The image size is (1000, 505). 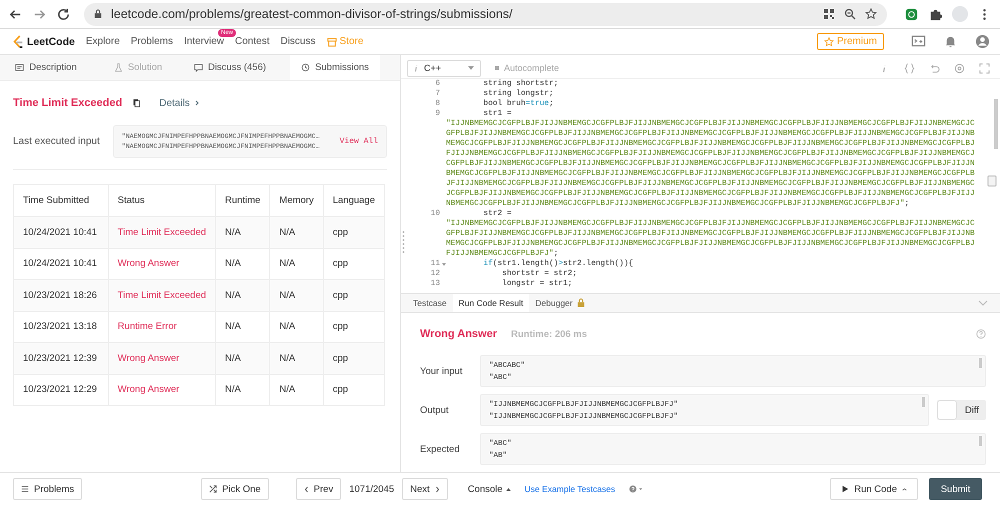 What do you see at coordinates (56, 141) in the screenshot?
I see `input-label: Last executed input` at bounding box center [56, 141].